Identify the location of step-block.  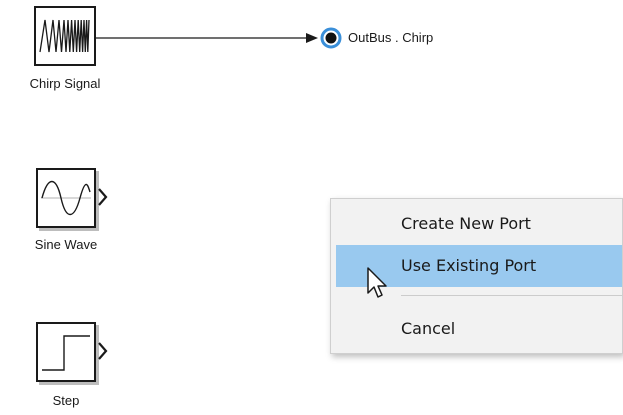
(66, 352).